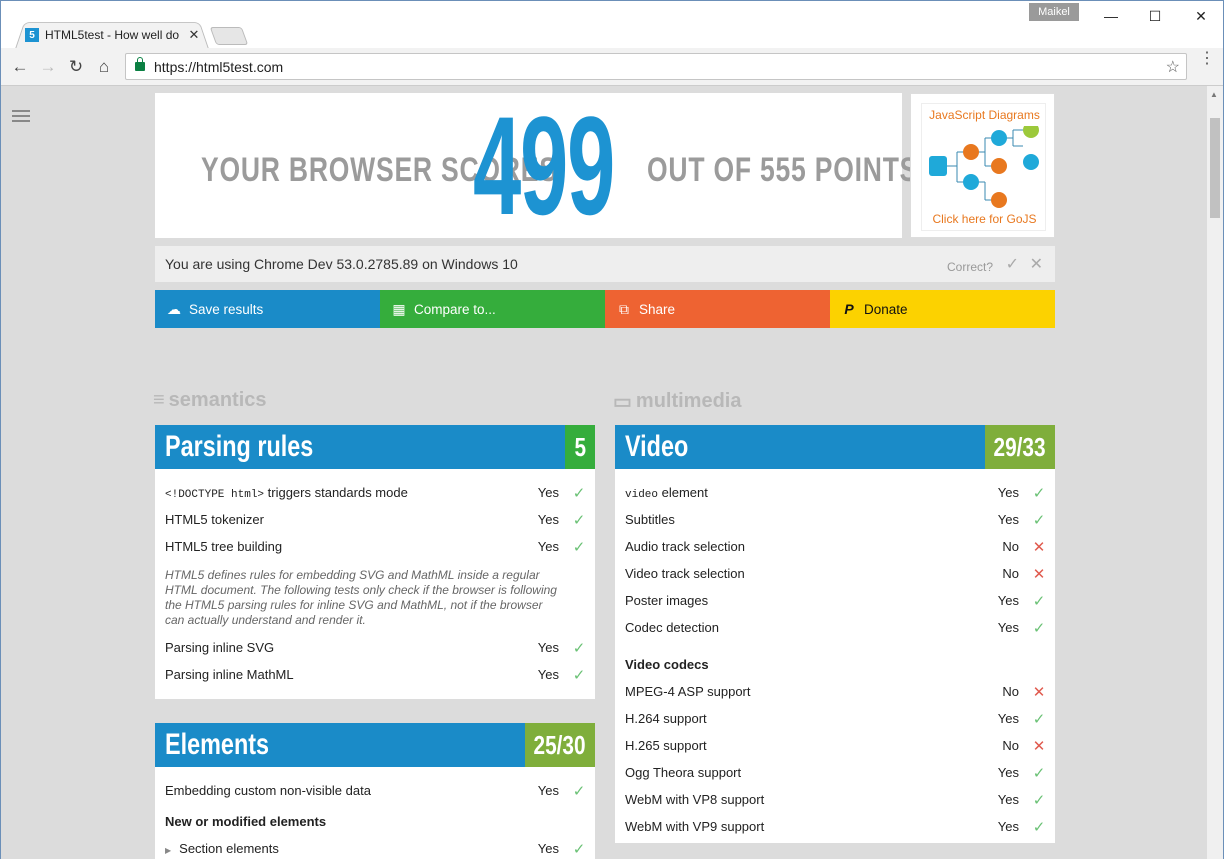  What do you see at coordinates (104, 67) in the screenshot?
I see `home-icon: ⌂` at bounding box center [104, 67].